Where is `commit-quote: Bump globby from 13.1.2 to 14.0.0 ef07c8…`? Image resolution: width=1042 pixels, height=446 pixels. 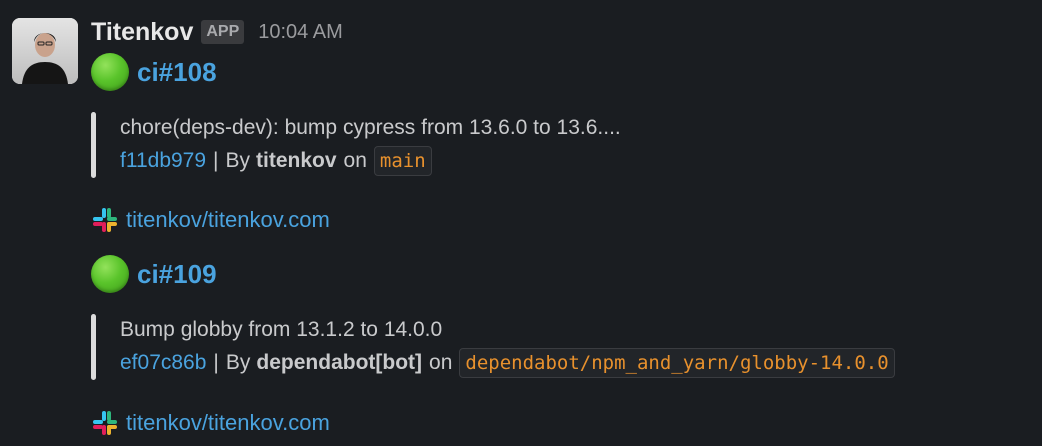 commit-quote: Bump globby from 13.1.2 to 14.0.0 ef07c8… is located at coordinates (541, 347).